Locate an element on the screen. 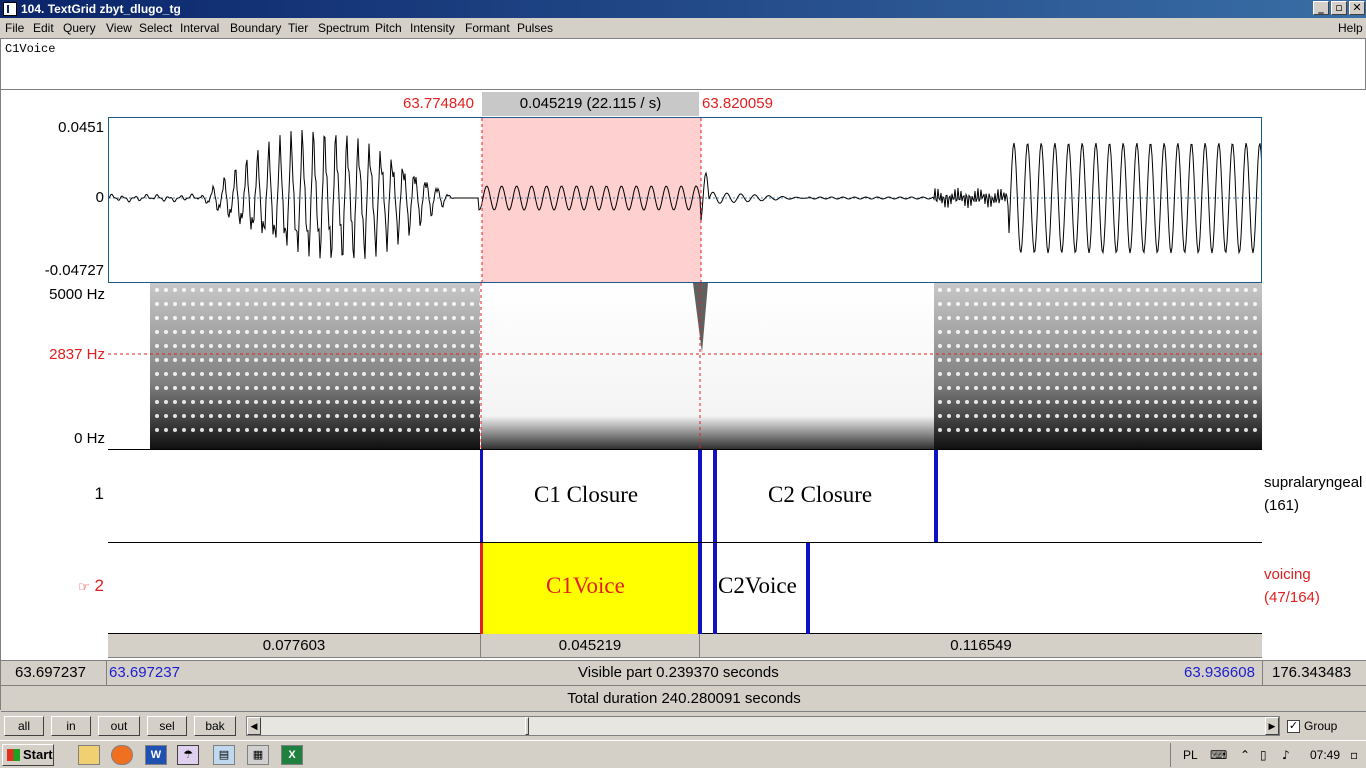 The image size is (1366, 768). zoom-all-button: all is located at coordinates (24, 726).